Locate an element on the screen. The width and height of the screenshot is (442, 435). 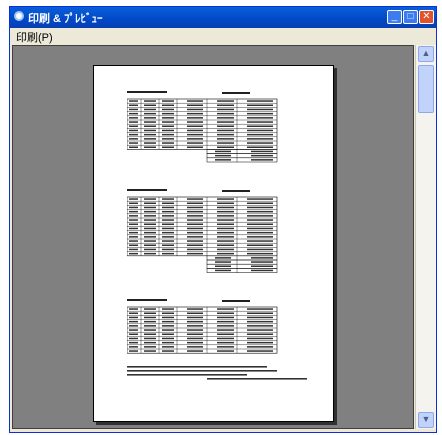
chevron-down-icon: ▼ is located at coordinates (426, 419).